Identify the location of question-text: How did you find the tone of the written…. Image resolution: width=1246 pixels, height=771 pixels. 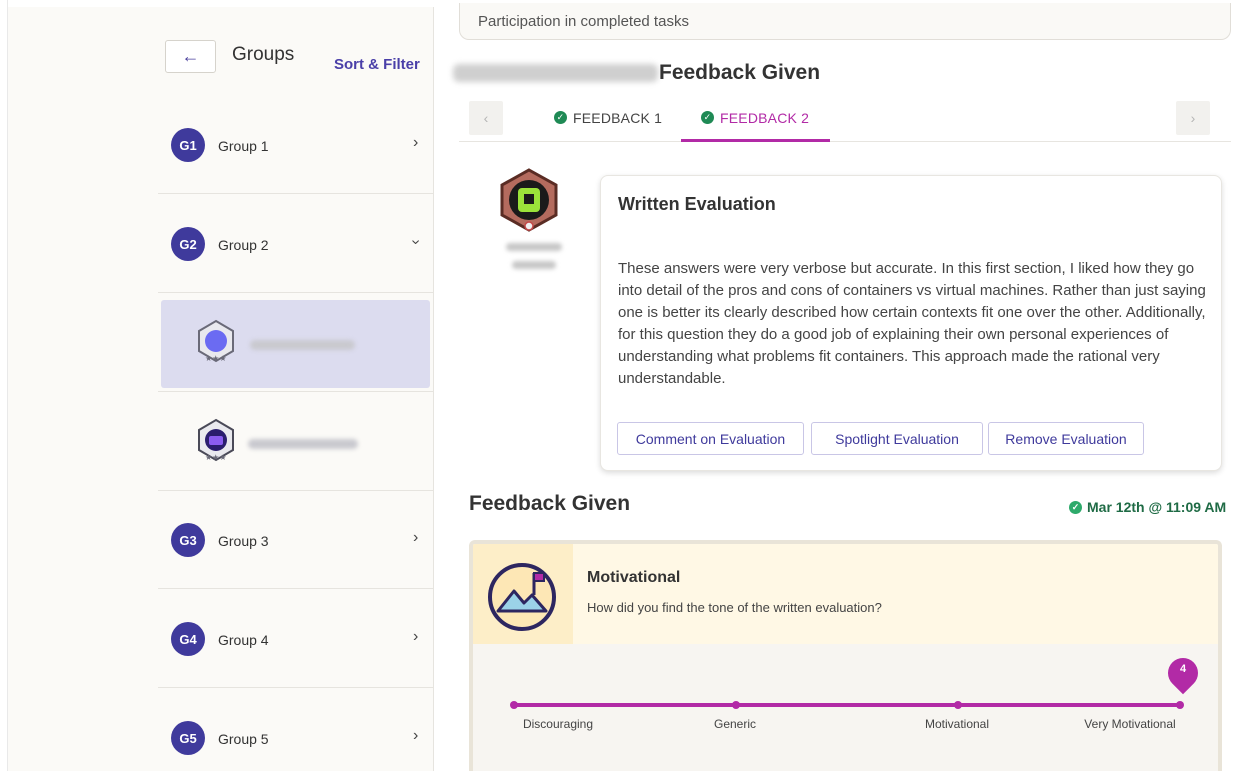
(734, 607).